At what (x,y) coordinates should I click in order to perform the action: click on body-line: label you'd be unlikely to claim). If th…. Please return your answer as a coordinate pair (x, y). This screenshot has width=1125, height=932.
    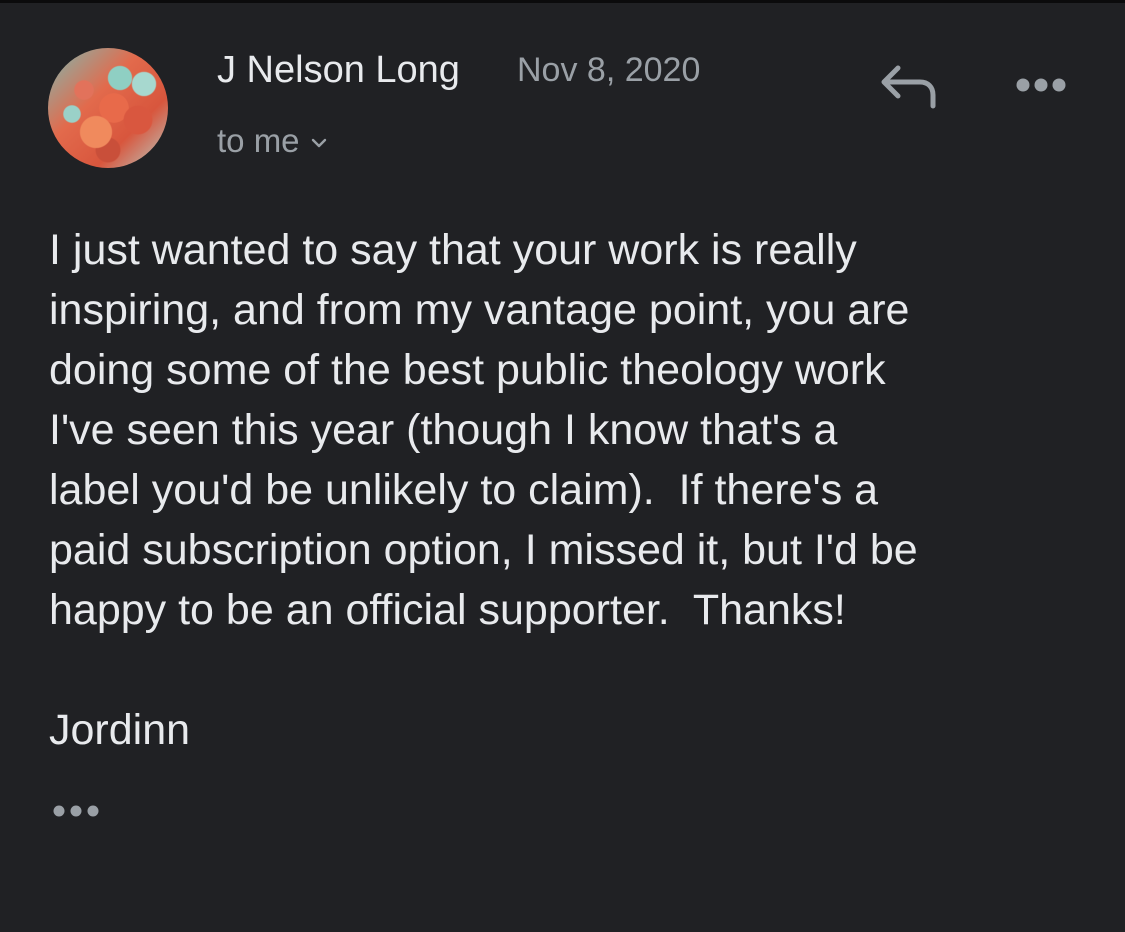
    Looking at the image, I should click on (464, 490).